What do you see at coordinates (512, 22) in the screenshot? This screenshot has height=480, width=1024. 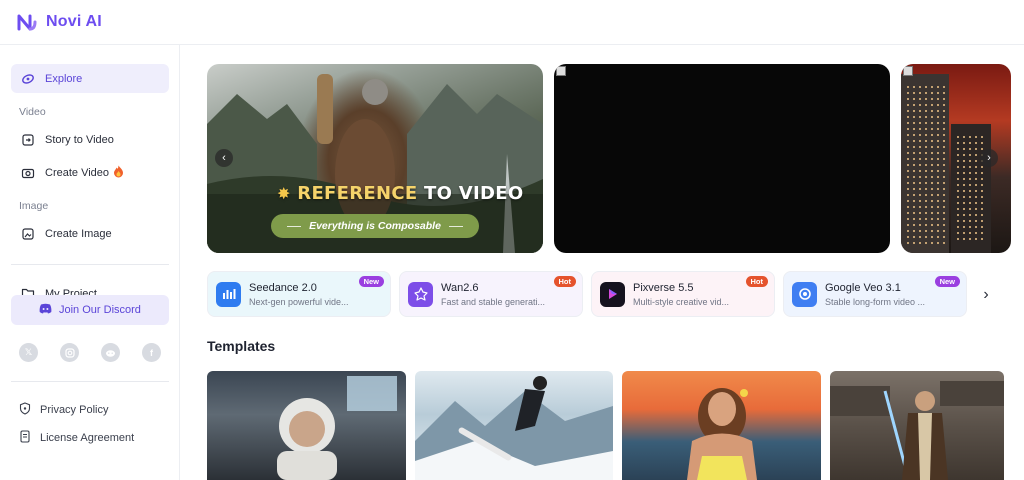 I see `top-header: Novi AI` at bounding box center [512, 22].